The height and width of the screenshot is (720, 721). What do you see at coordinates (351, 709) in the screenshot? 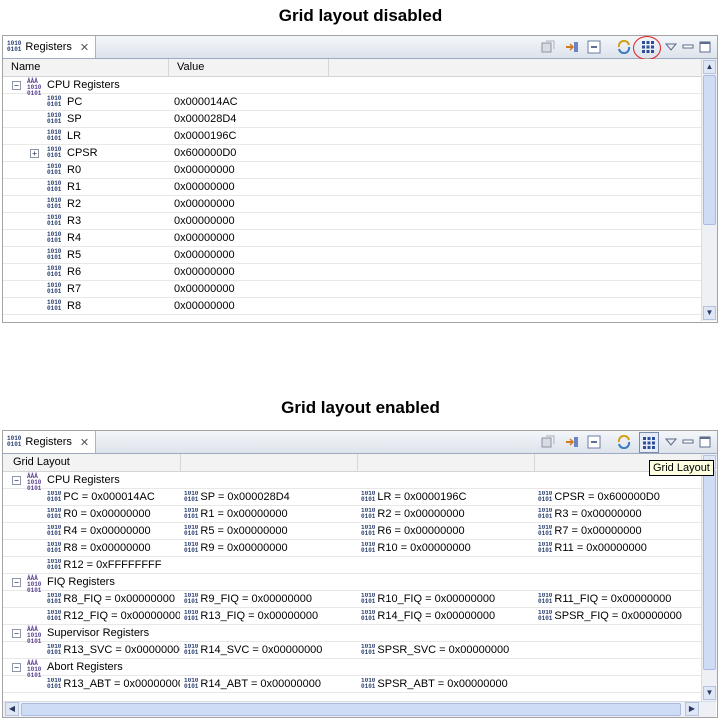
I see `scroll-thumb-horizontal` at bounding box center [351, 709].